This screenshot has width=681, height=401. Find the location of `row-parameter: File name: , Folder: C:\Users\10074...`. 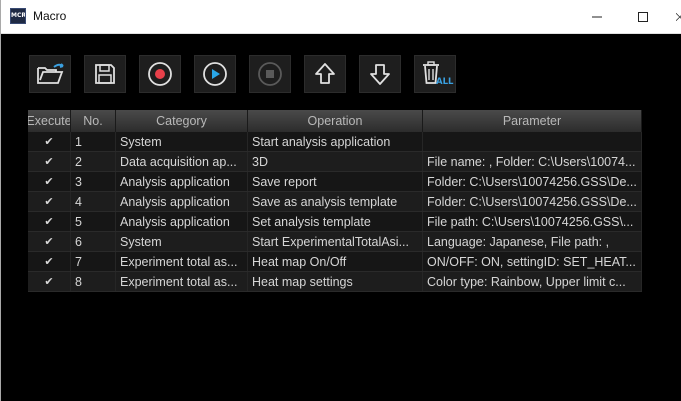

row-parameter: File name: , Folder: C:\Users\10074... is located at coordinates (532, 161).